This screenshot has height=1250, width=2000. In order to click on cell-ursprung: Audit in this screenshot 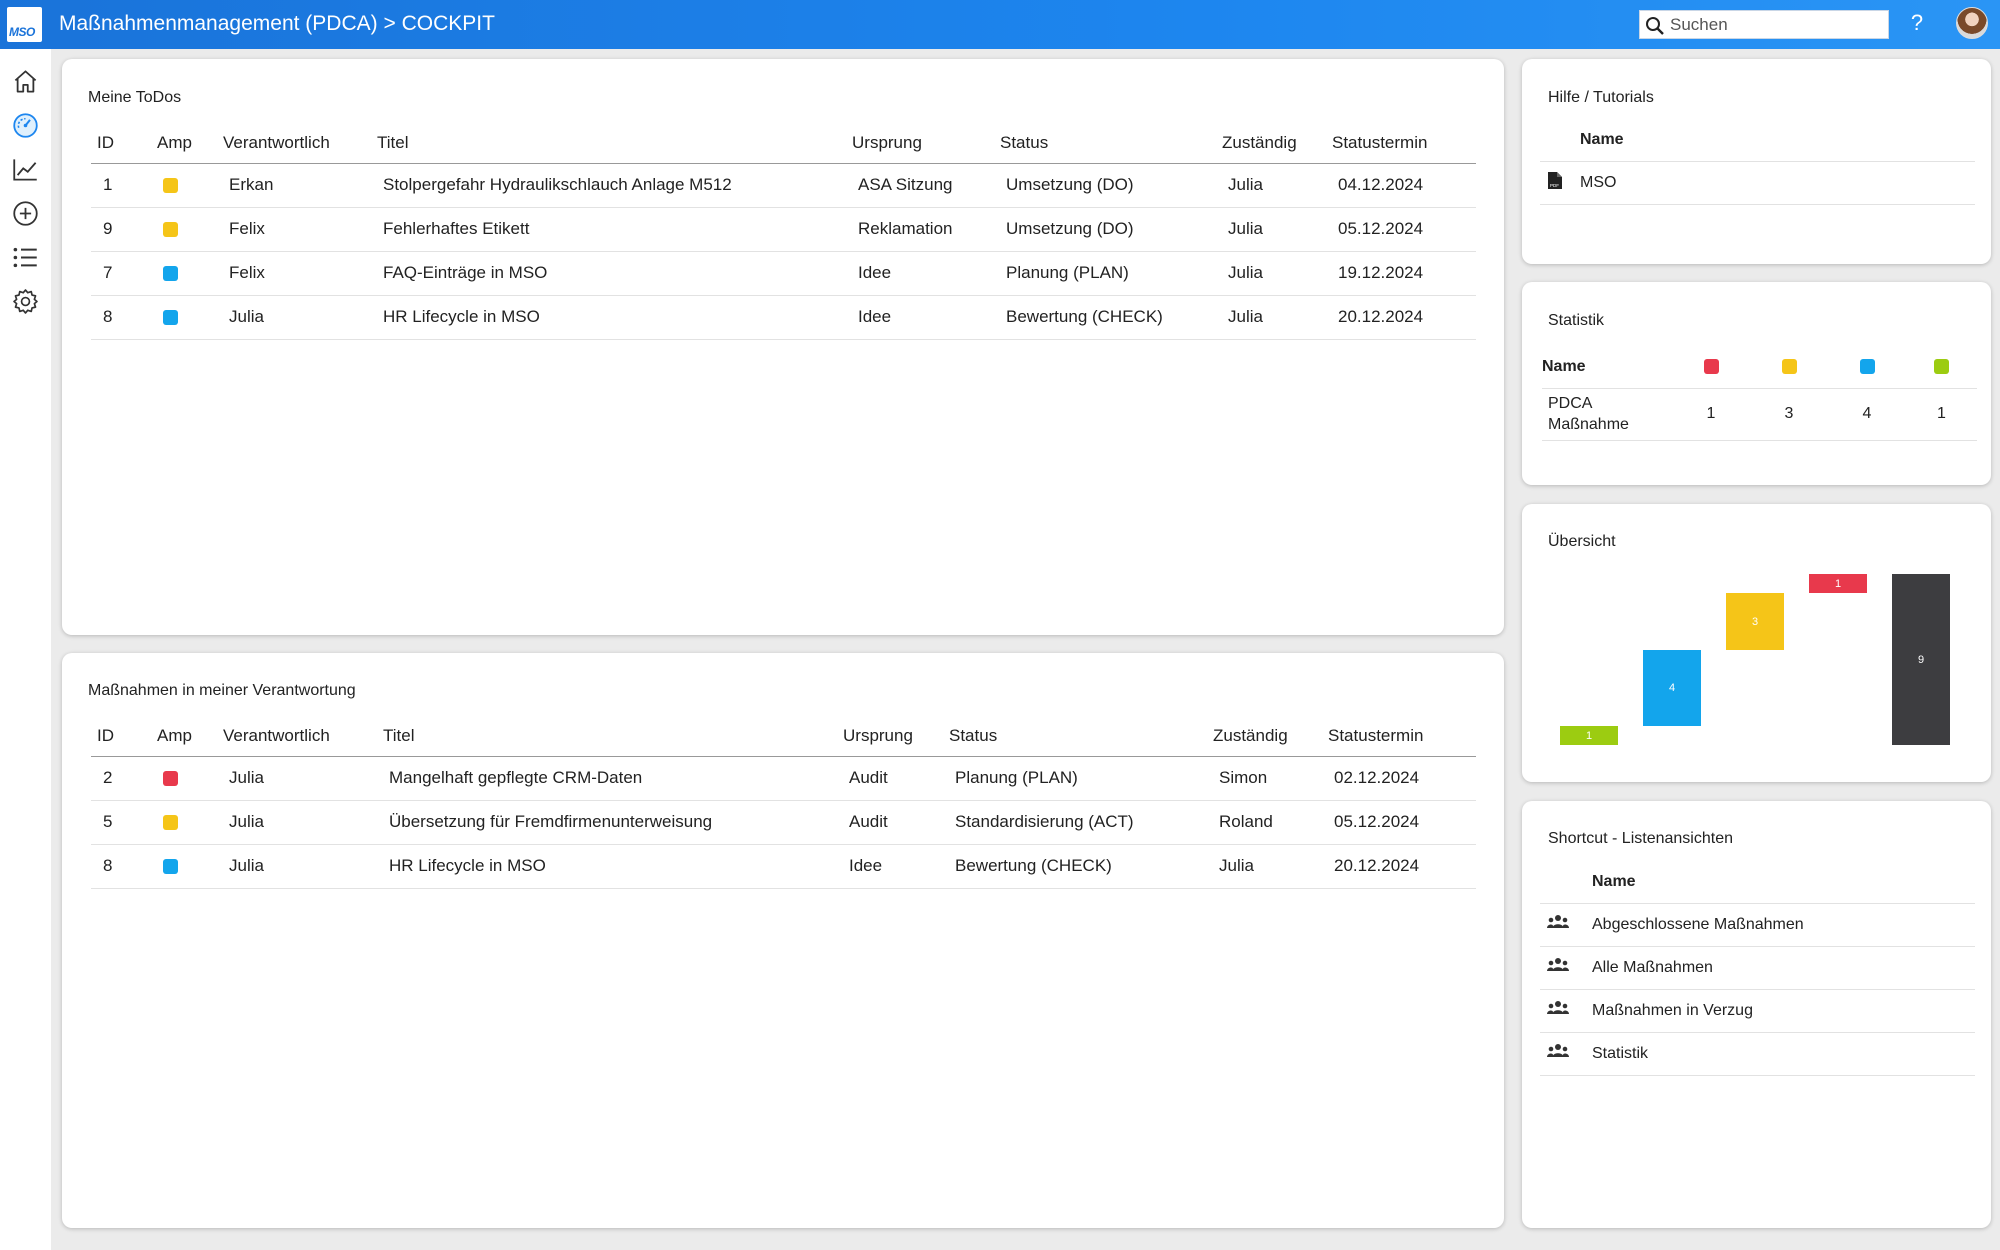, I will do `click(890, 822)`.